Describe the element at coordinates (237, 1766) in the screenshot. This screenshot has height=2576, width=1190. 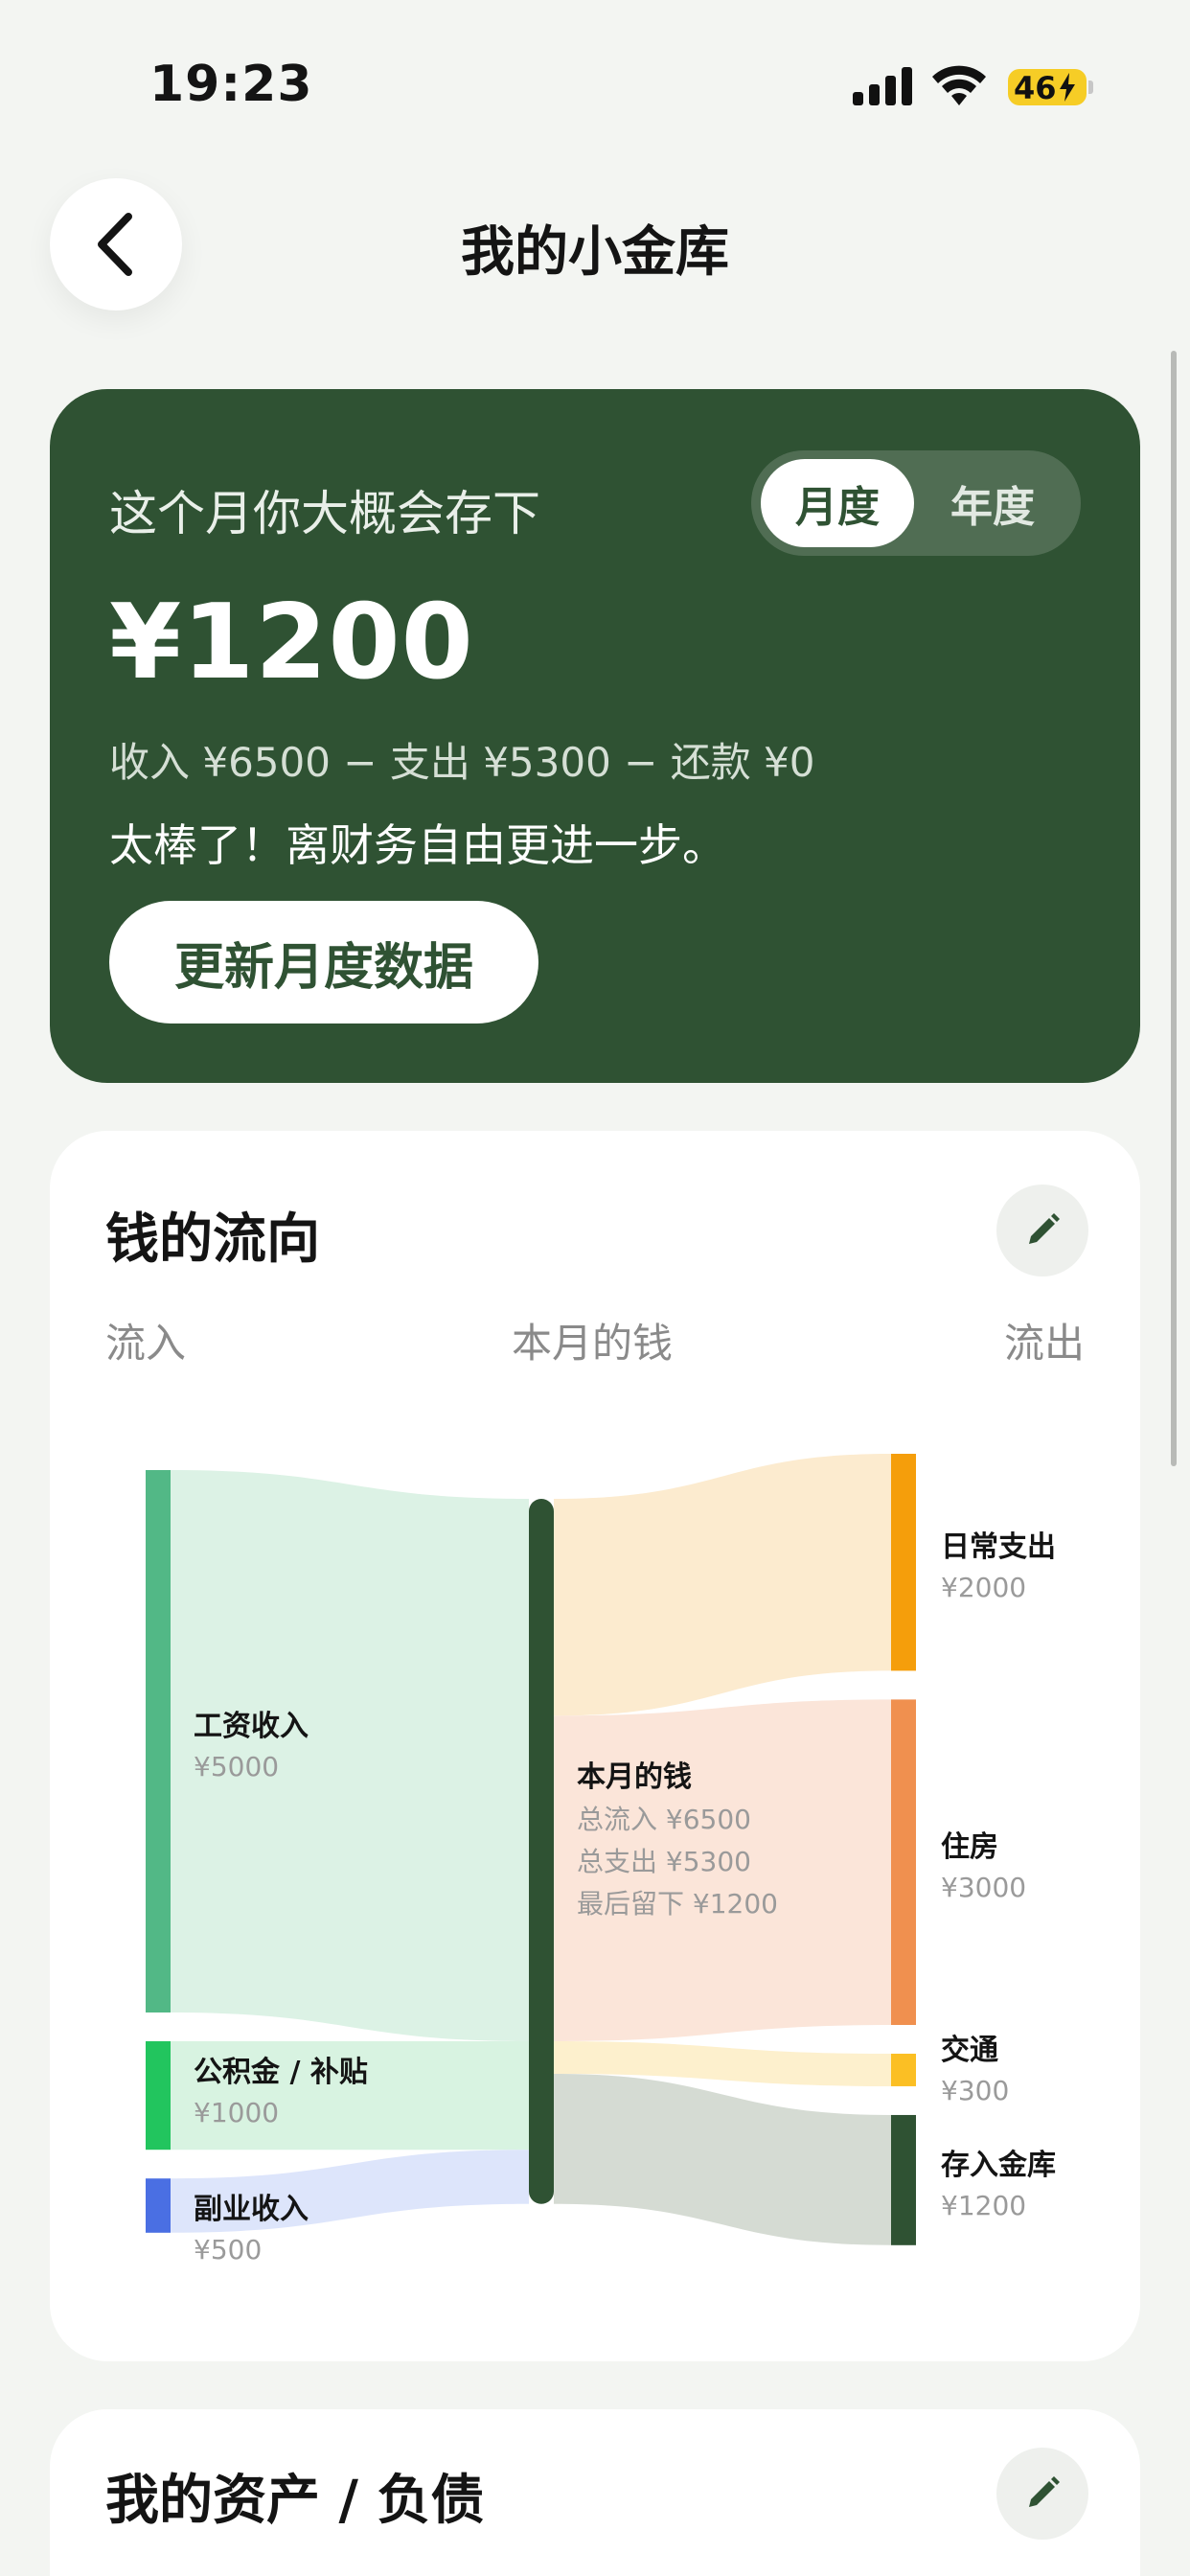
I see `source-value-0: ¥5000` at that location.